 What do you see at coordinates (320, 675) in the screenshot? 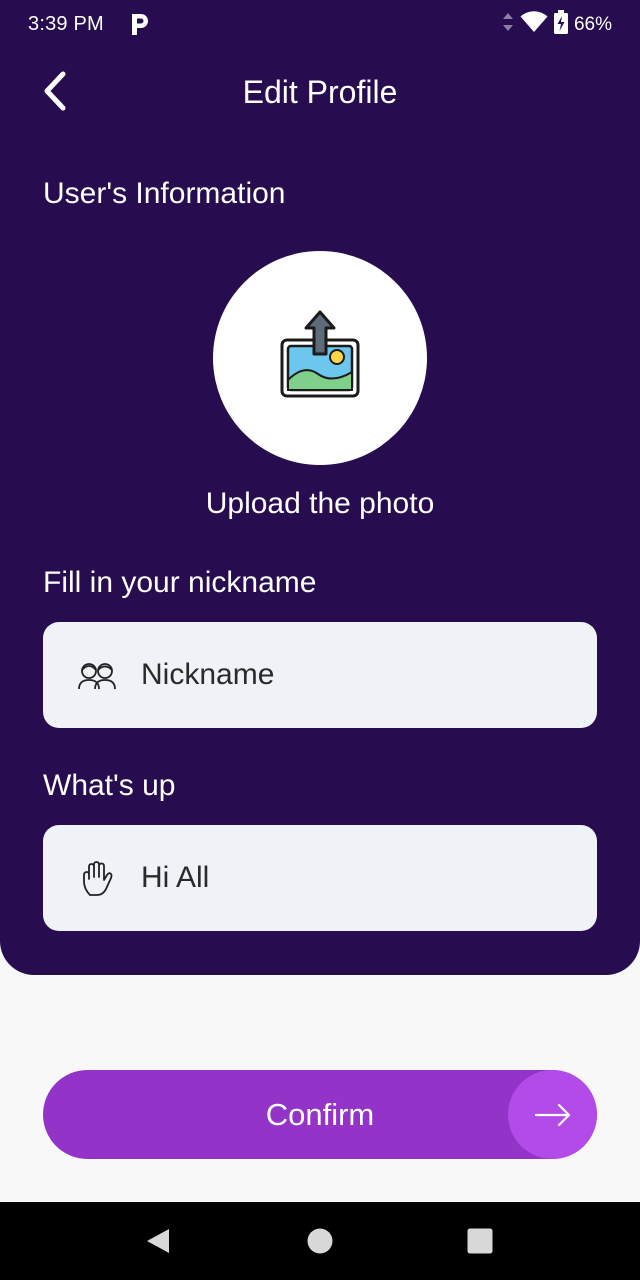
I see `nickname-input: Nickname` at bounding box center [320, 675].